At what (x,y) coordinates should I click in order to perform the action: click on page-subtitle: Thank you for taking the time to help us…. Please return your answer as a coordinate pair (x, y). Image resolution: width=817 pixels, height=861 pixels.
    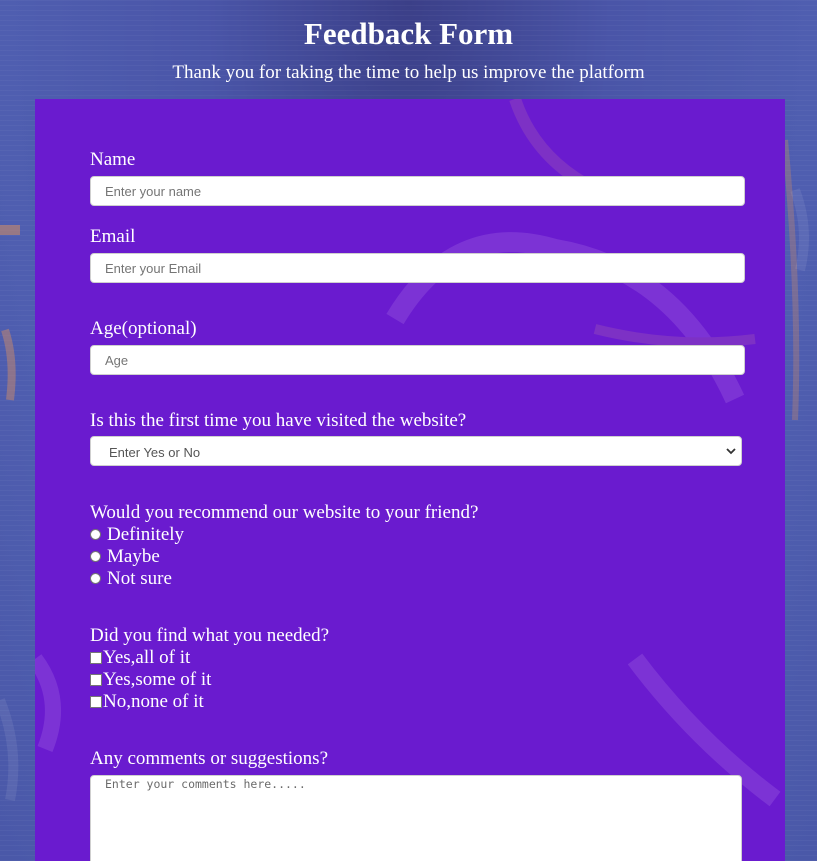
    Looking at the image, I should click on (408, 72).